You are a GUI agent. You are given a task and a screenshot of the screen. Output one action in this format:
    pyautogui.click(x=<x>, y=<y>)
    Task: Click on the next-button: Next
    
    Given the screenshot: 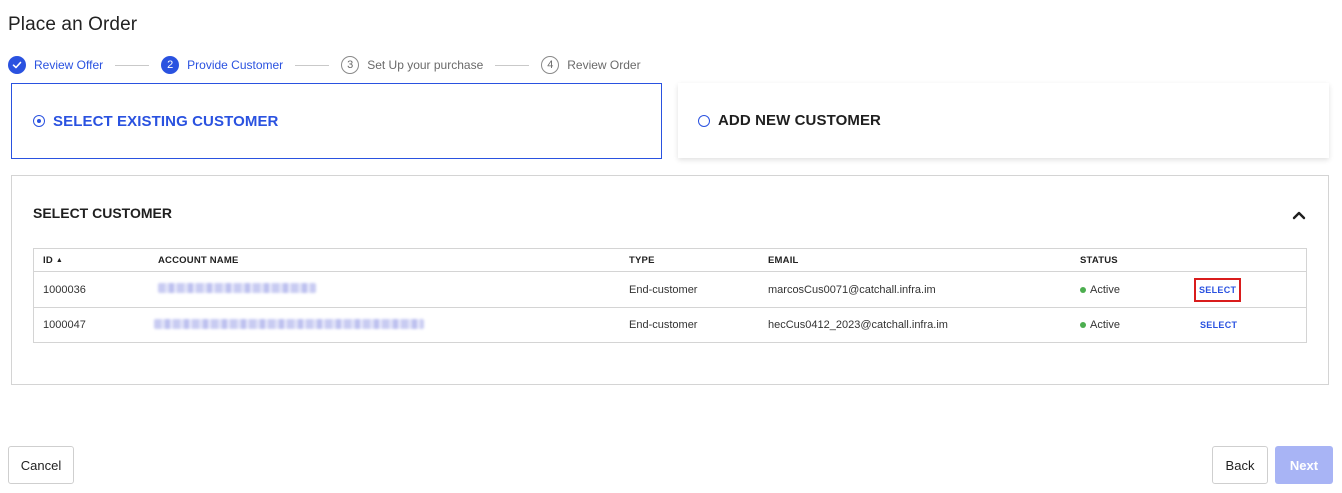 What is the action you would take?
    pyautogui.click(x=1304, y=465)
    